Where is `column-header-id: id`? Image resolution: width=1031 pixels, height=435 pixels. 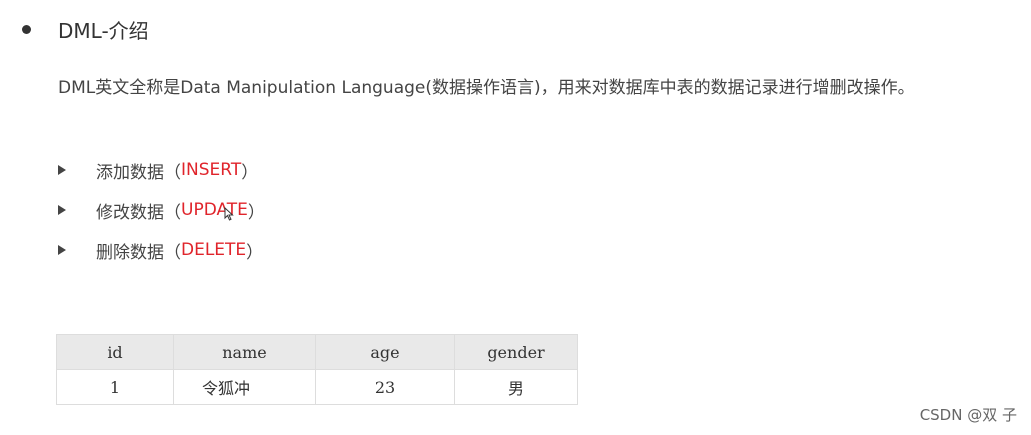
column-header-id: id is located at coordinates (115, 352).